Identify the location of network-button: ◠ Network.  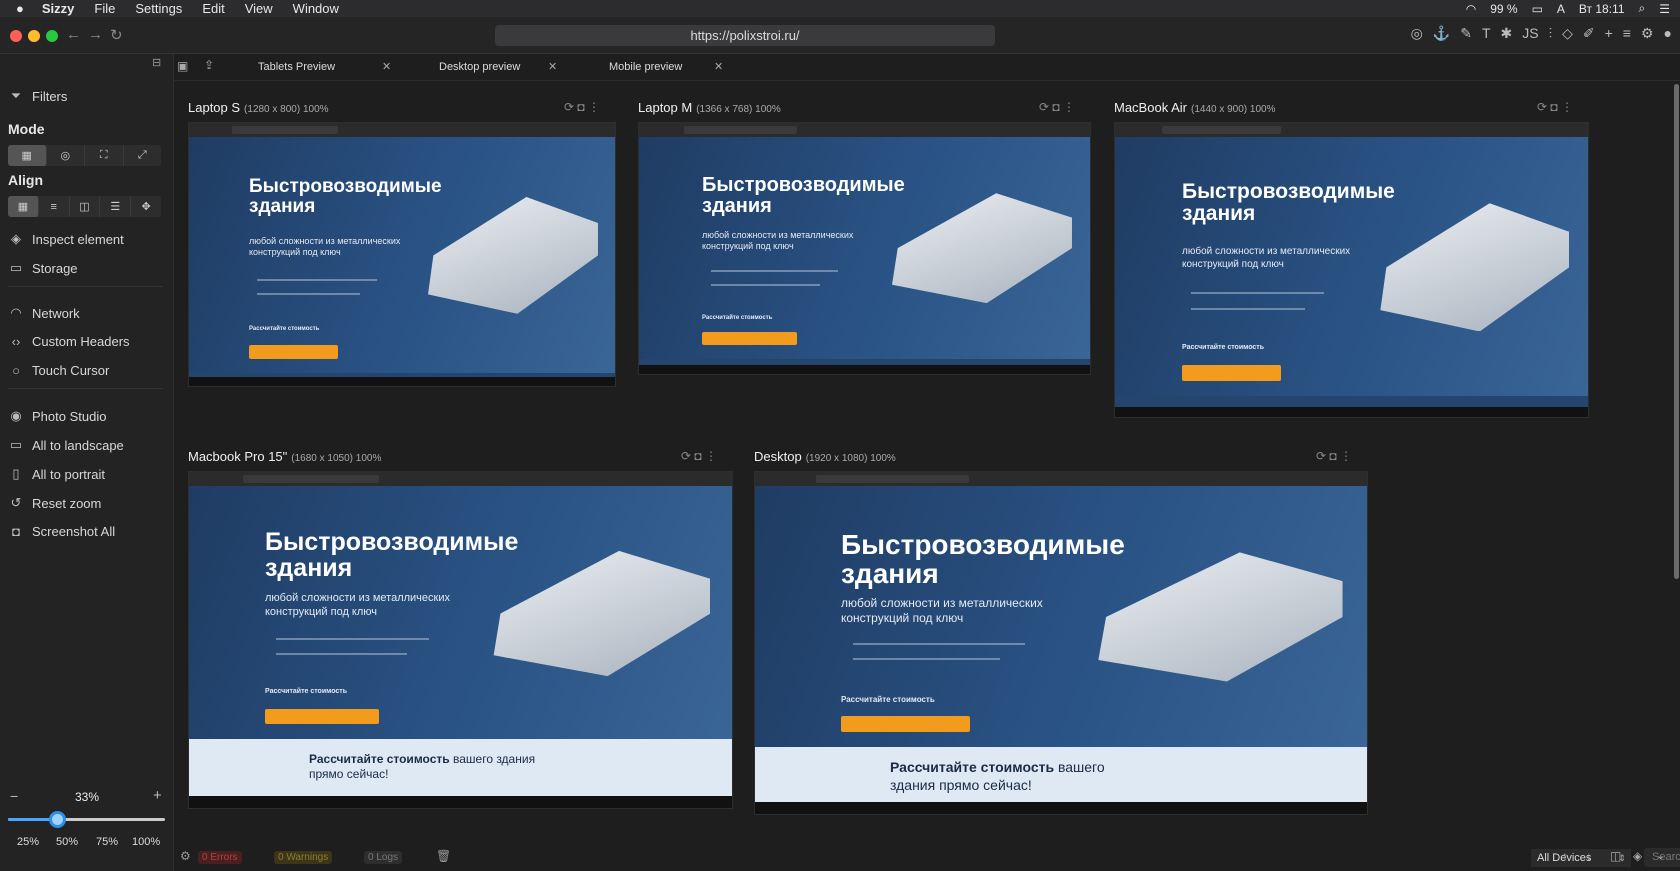
(43, 313).